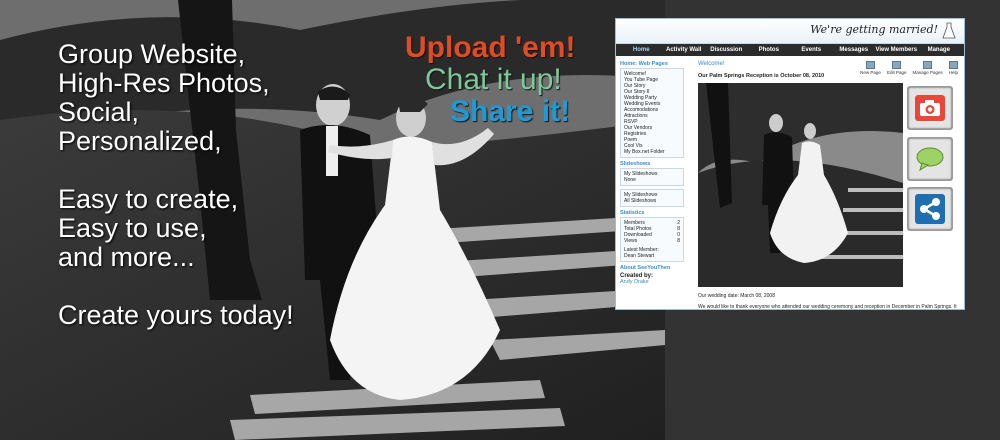 This screenshot has width=1000, height=440. Describe the element at coordinates (490, 47) in the screenshot. I see `tagline-upload: Upload 'em!` at that location.